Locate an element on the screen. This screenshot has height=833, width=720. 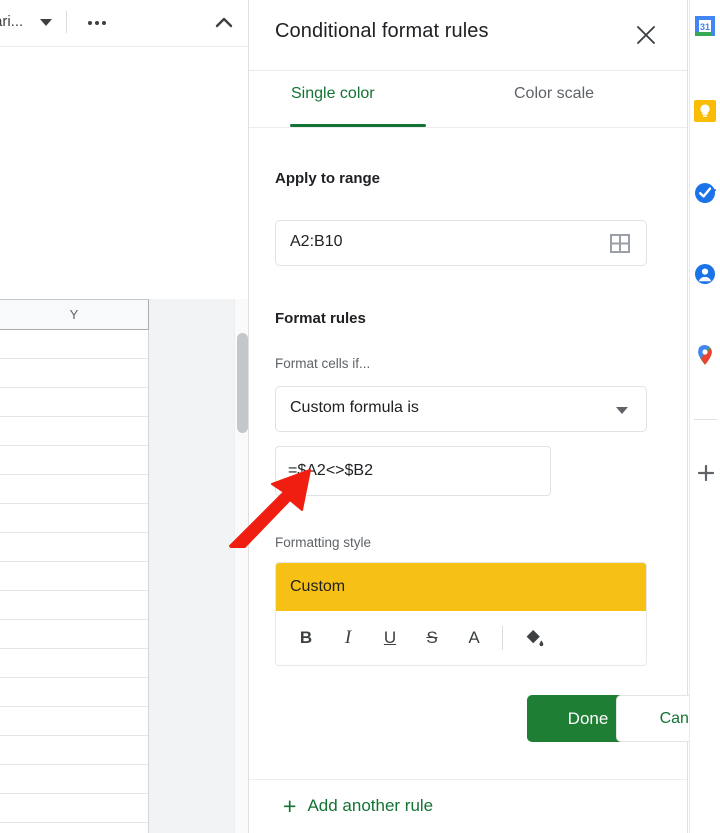
bold-icon: B is located at coordinates (306, 638).